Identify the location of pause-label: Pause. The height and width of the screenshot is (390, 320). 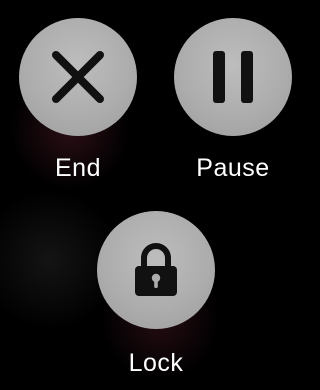
(233, 168).